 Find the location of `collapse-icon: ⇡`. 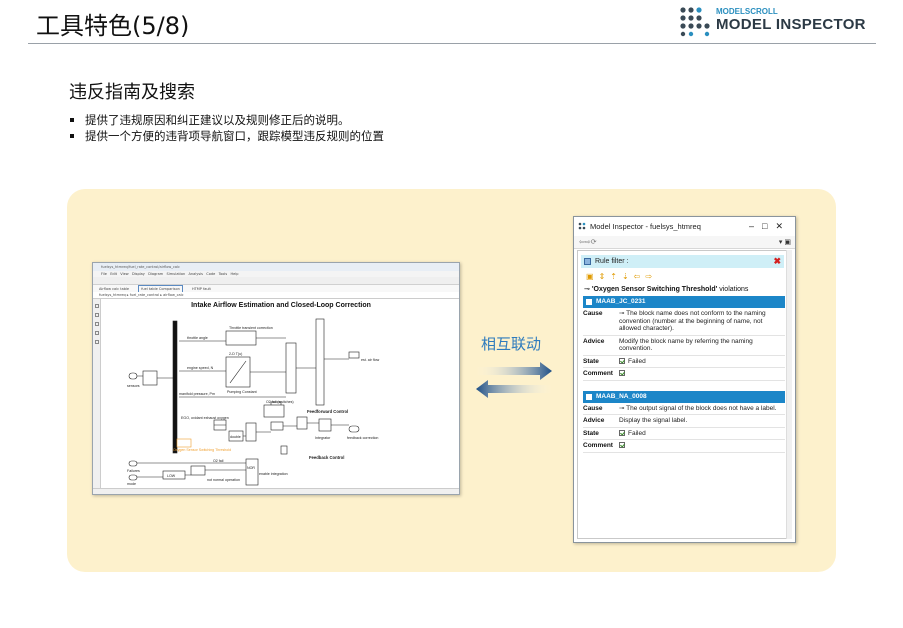

collapse-icon: ⇡ is located at coordinates (616, 276).